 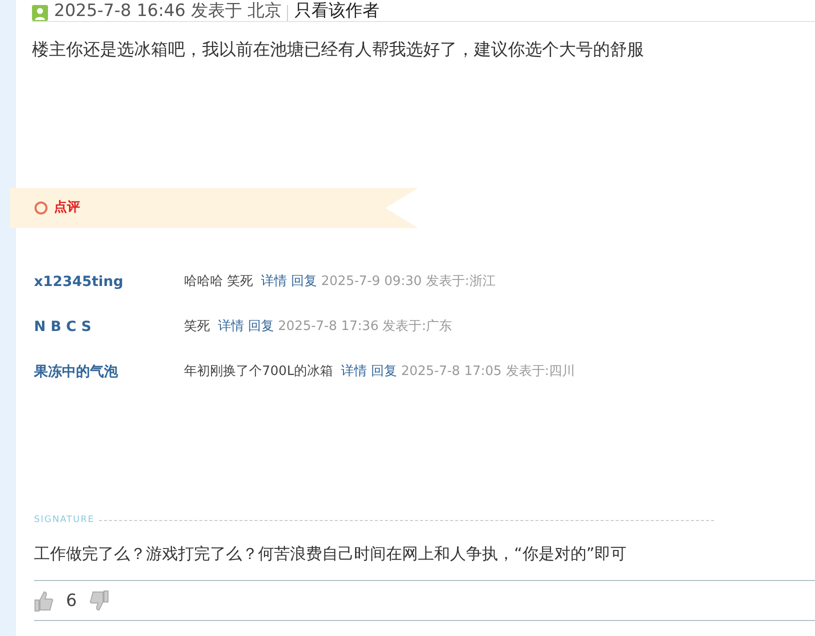 I want to click on signature-label: SIGNATURE, so click(x=64, y=520).